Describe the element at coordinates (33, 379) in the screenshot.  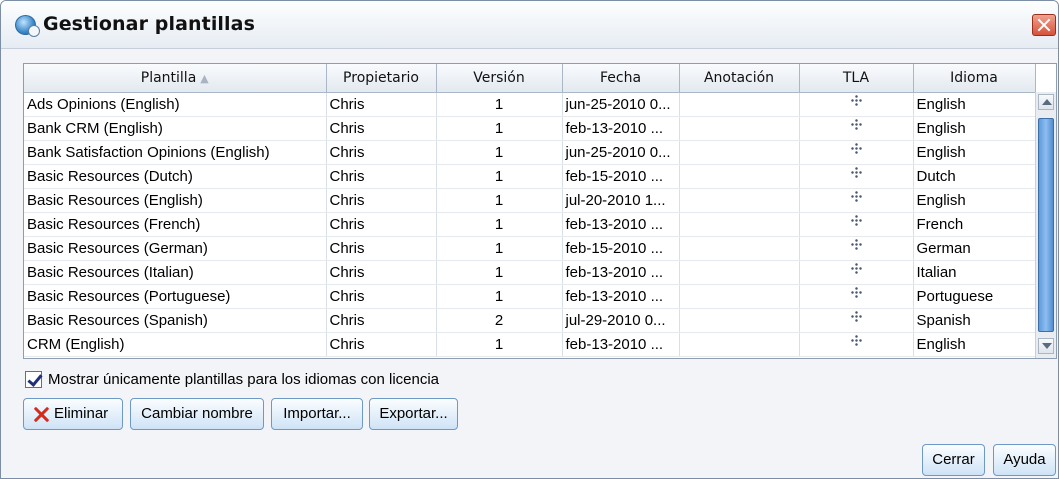
I see `licensed-only-checkbox` at that location.